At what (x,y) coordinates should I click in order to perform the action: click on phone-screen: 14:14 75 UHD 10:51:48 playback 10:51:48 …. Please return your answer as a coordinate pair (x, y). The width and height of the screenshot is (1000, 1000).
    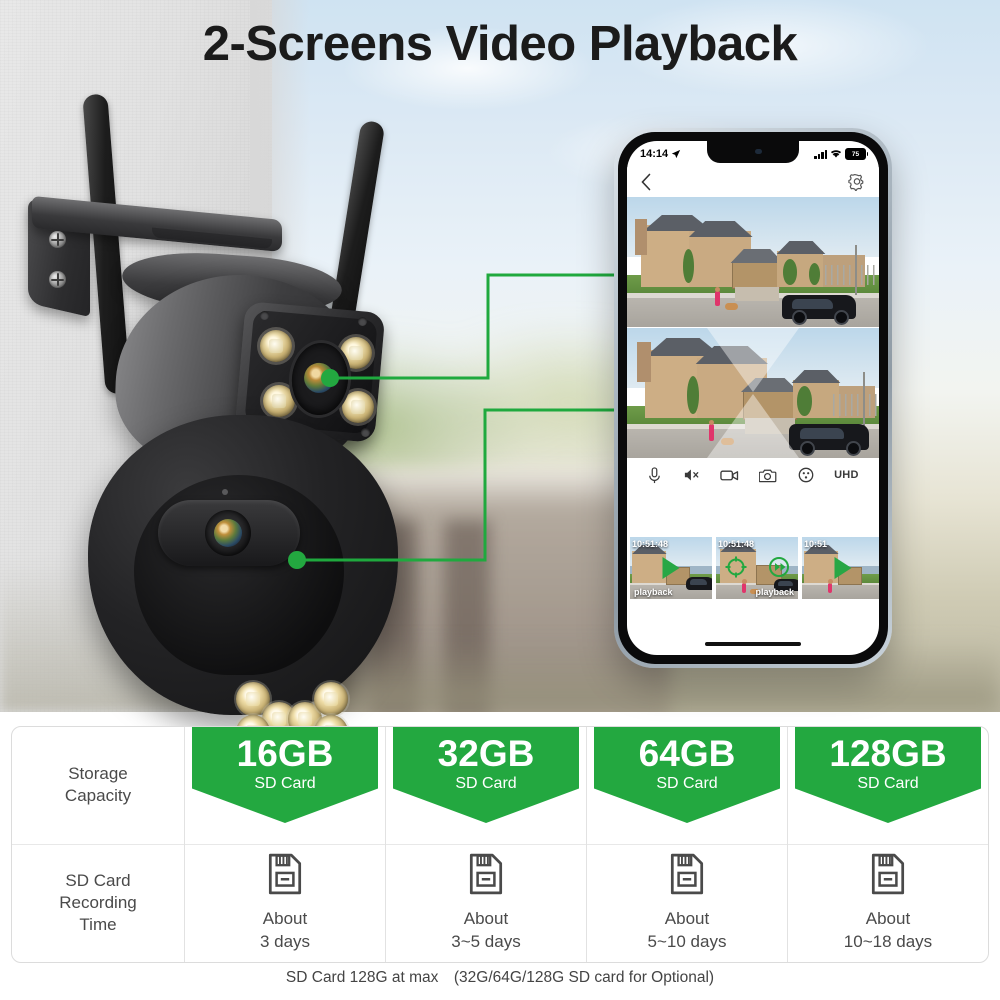
    Looking at the image, I should click on (753, 398).